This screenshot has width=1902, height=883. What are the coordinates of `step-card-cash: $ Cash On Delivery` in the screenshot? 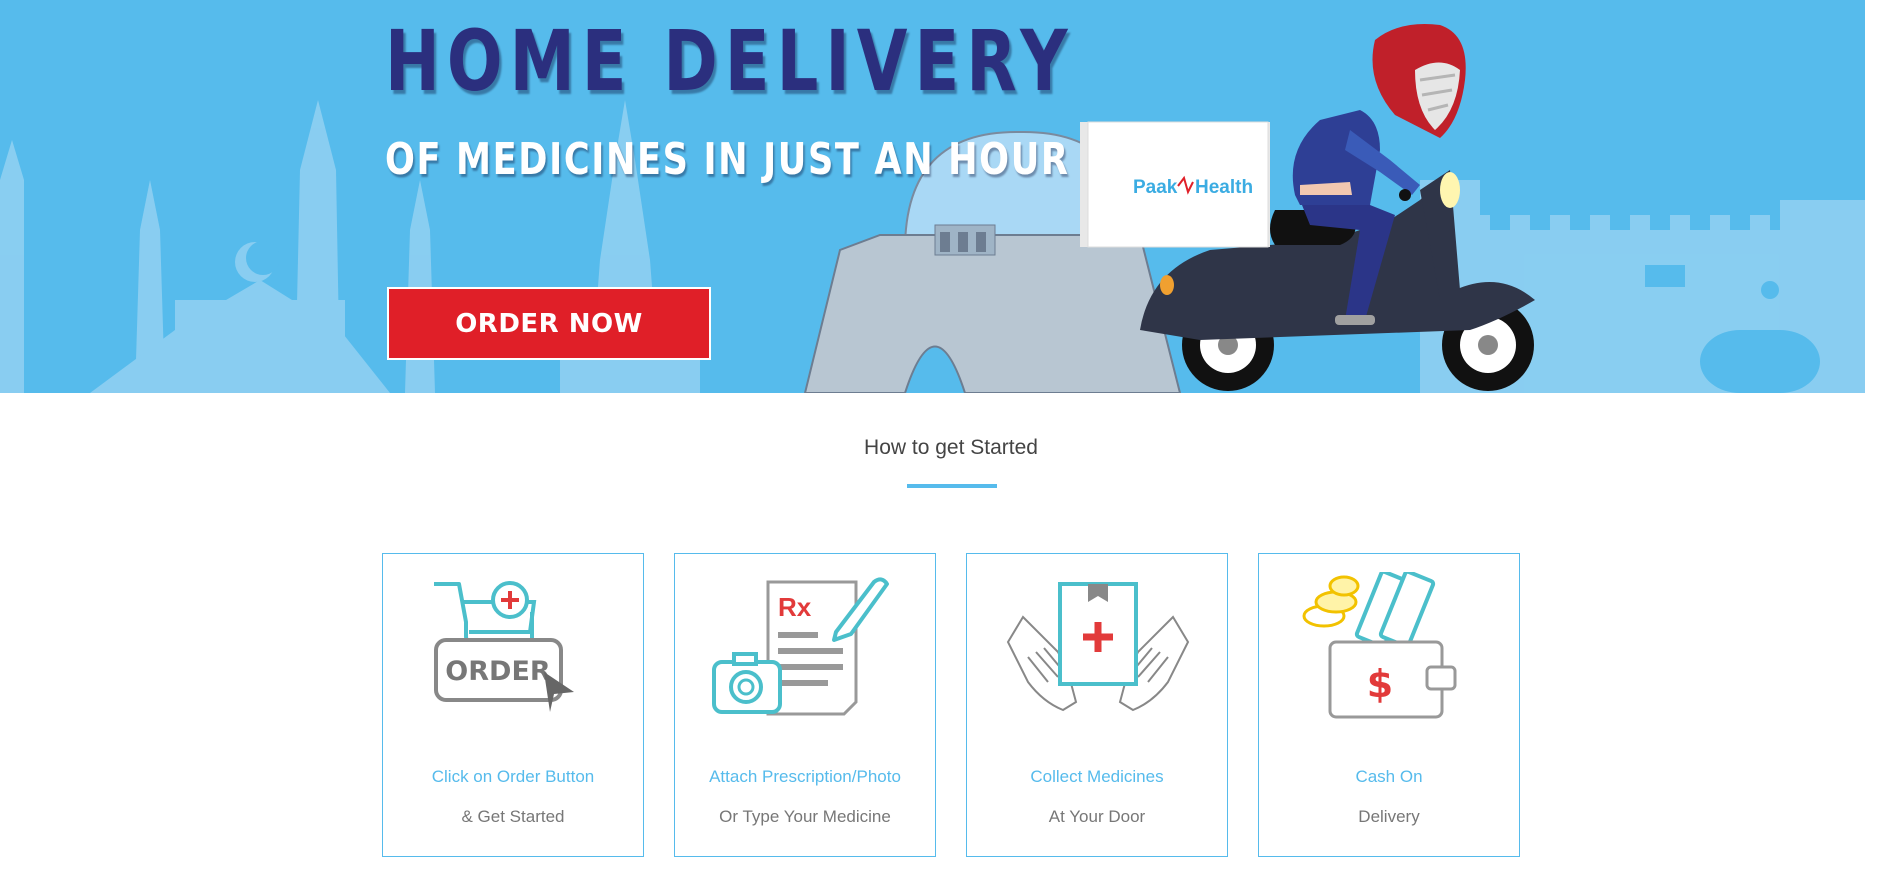 It's located at (1389, 705).